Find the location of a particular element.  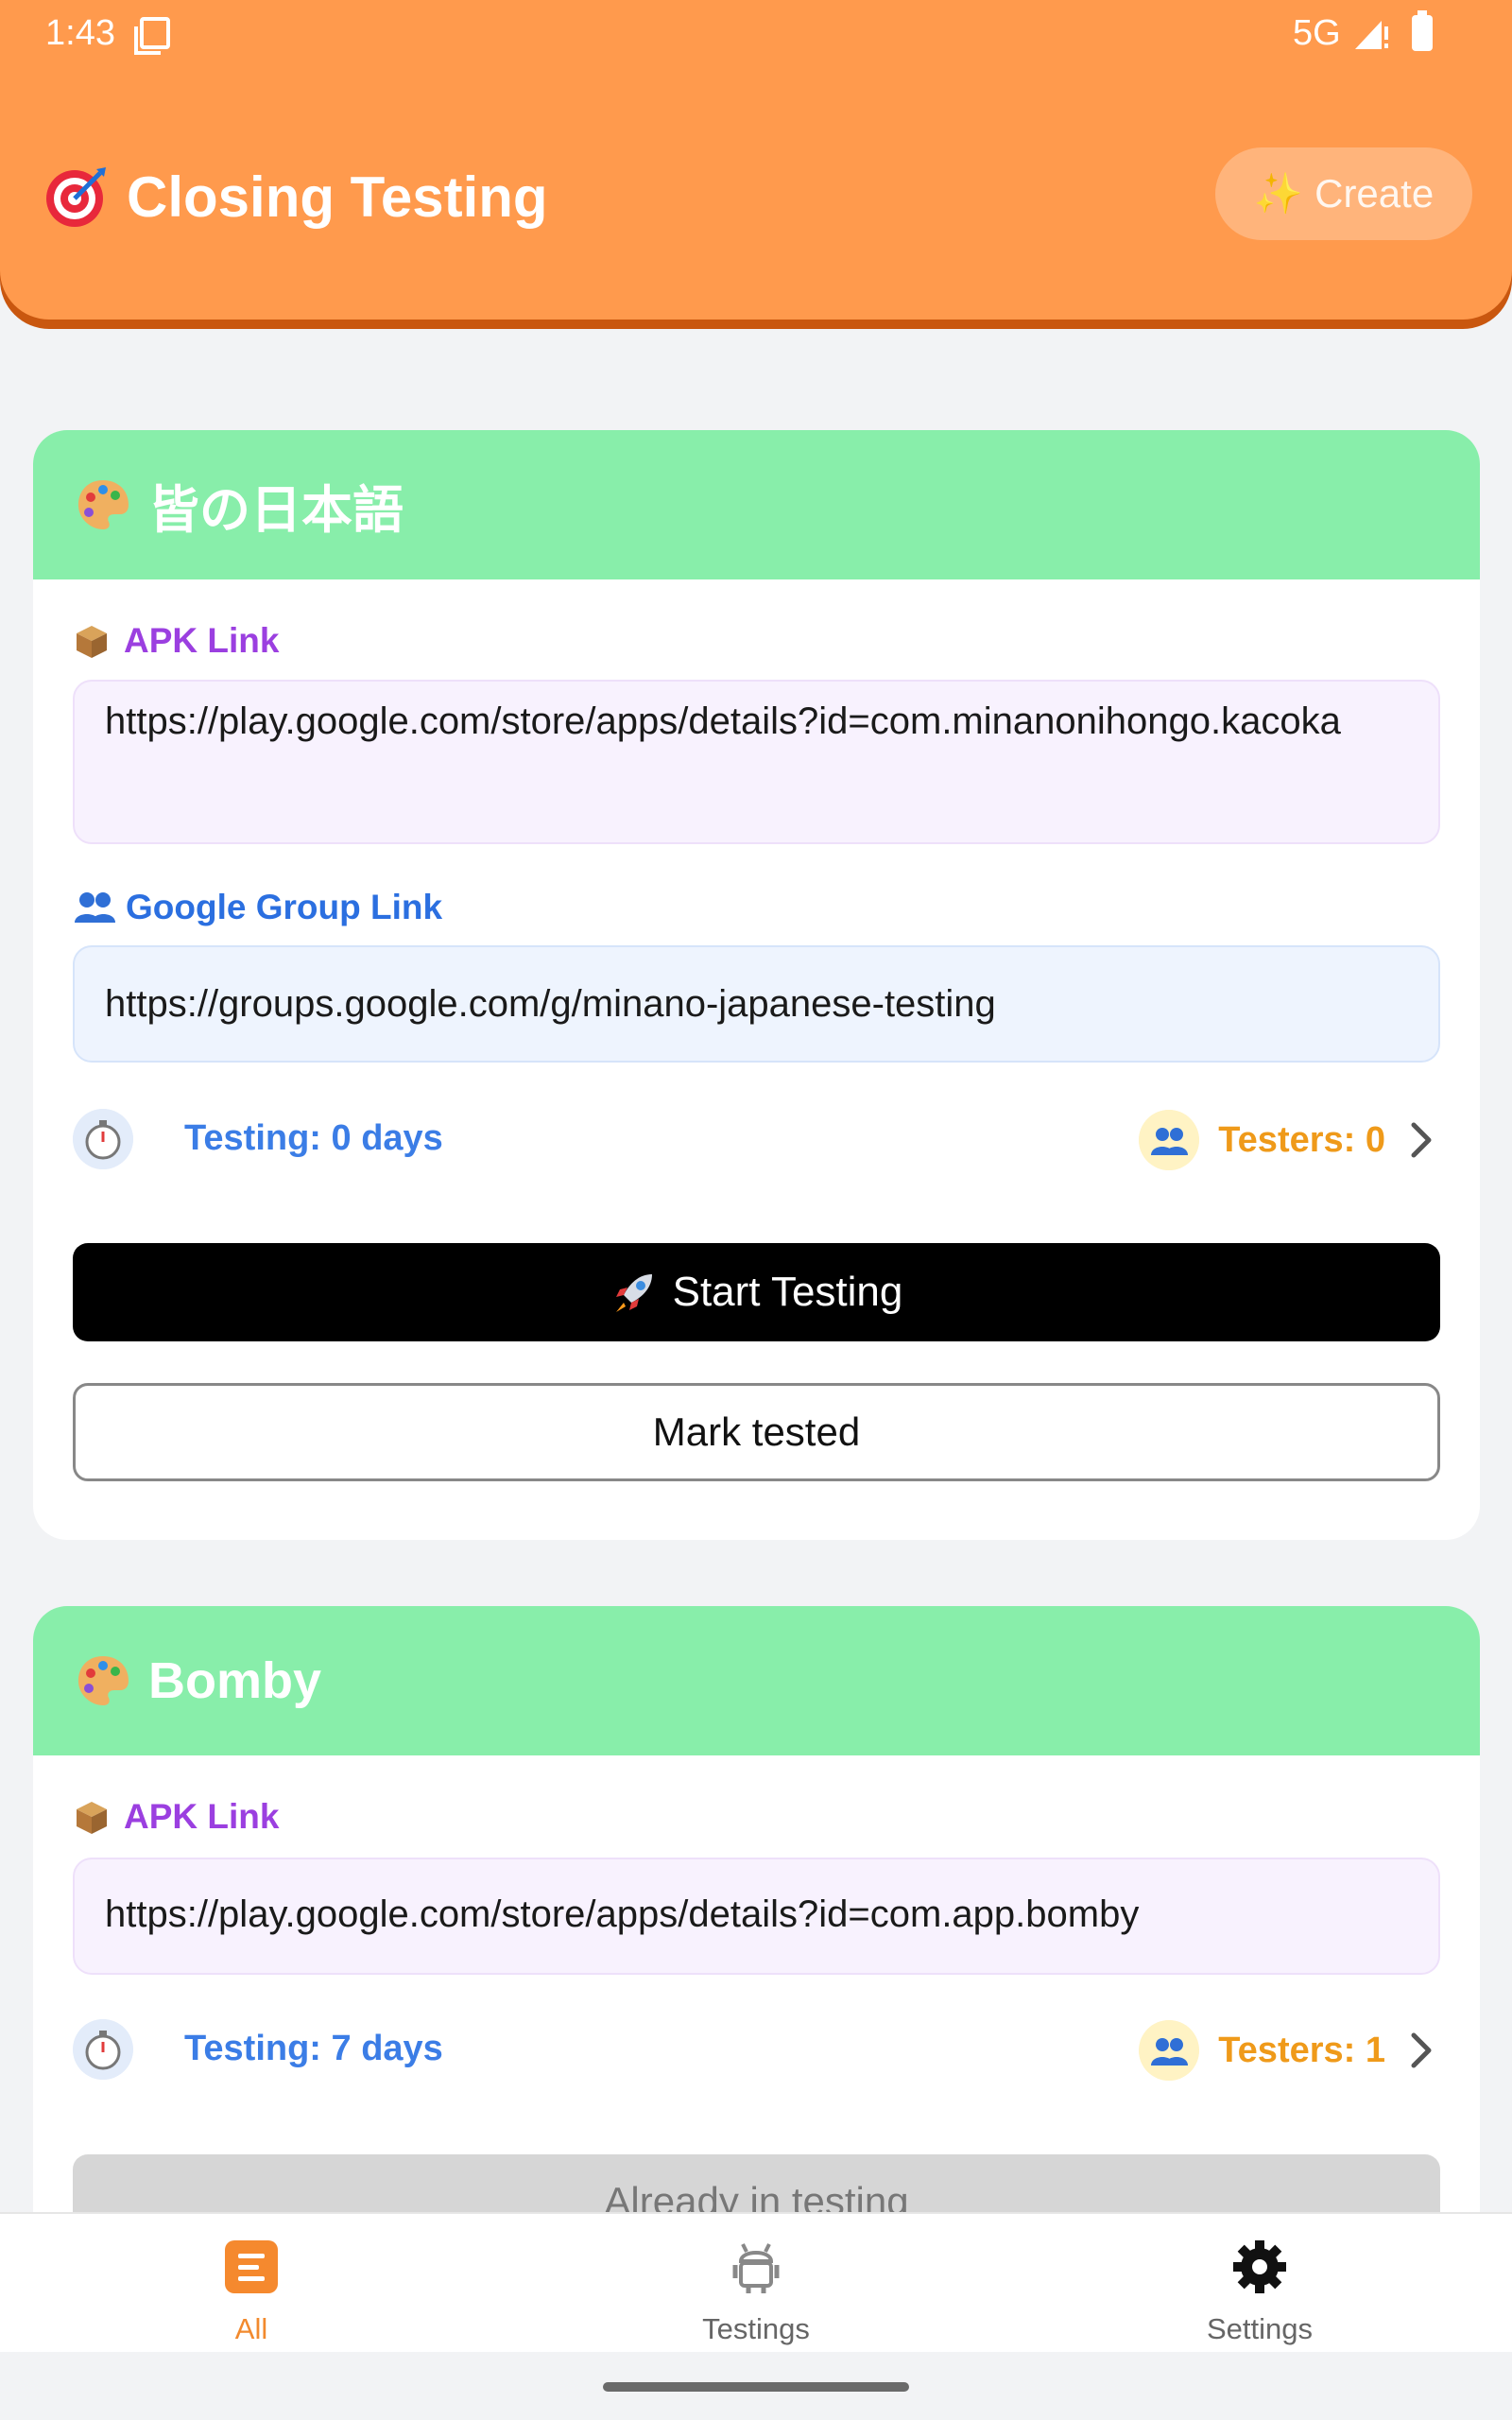

nav-label-all: All is located at coordinates (251, 2328).